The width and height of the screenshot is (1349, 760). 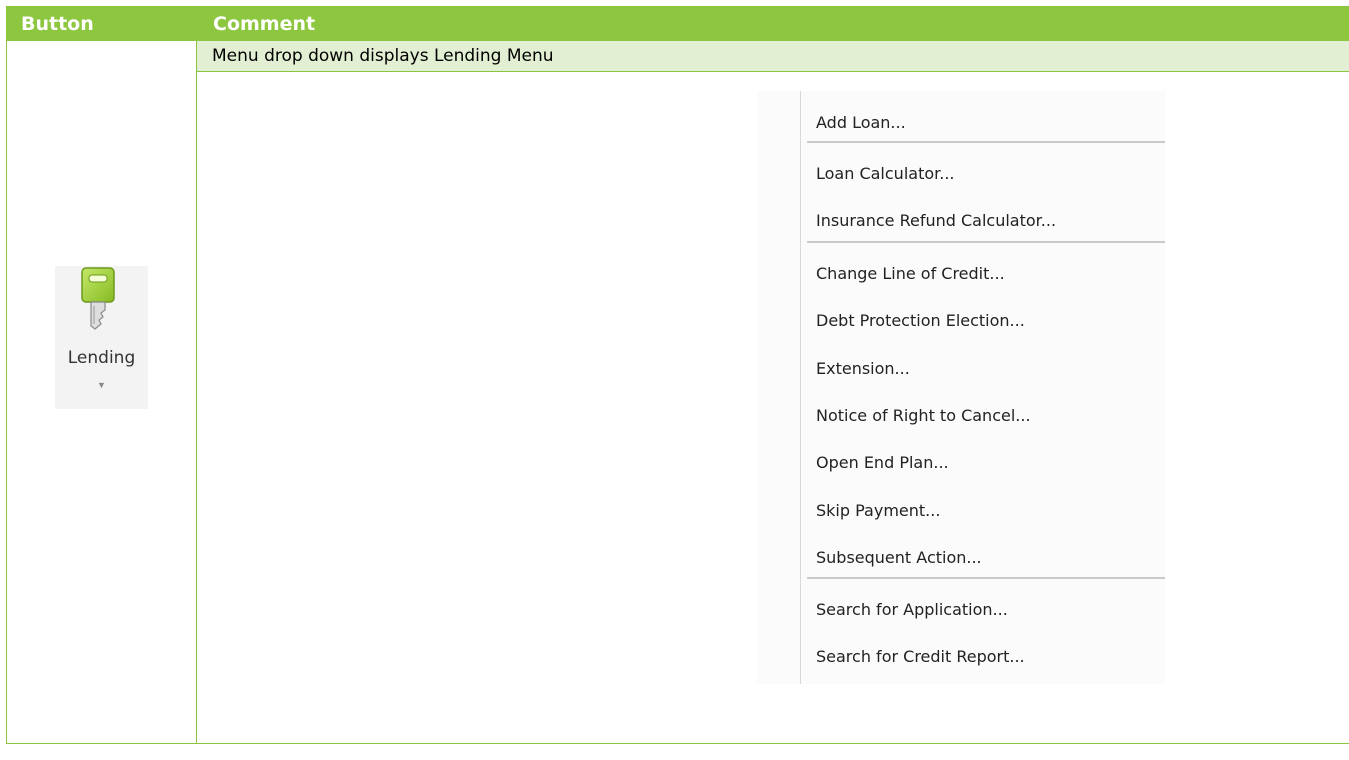 What do you see at coordinates (772, 23) in the screenshot?
I see `comment-column-header: Comment` at bounding box center [772, 23].